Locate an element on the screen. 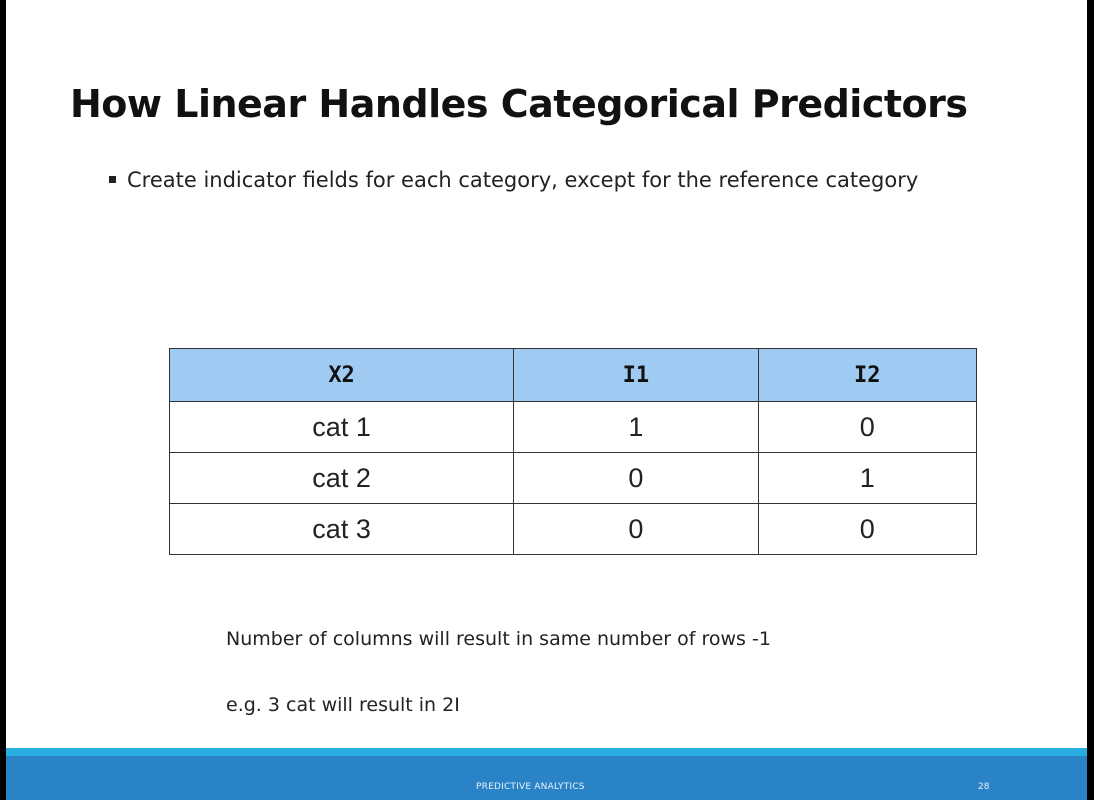 The width and height of the screenshot is (1094, 800). table-cell: cat 1 is located at coordinates (341, 427).